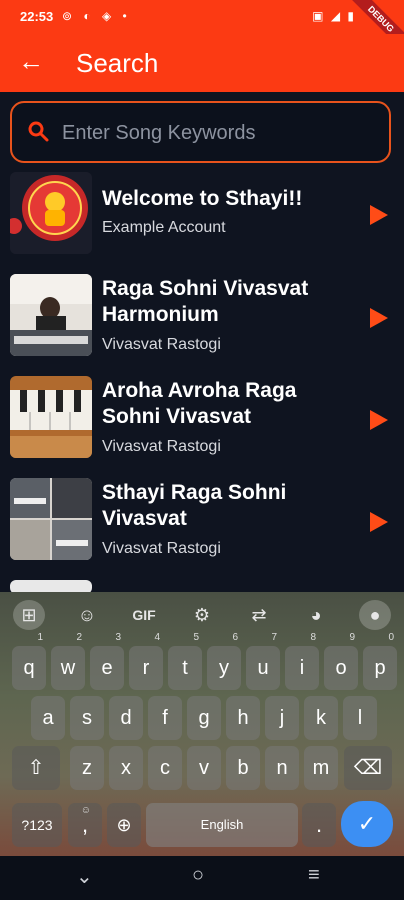 Image resolution: width=404 pixels, height=900 pixels. Describe the element at coordinates (38, 131) in the screenshot. I see `search-icon` at that location.